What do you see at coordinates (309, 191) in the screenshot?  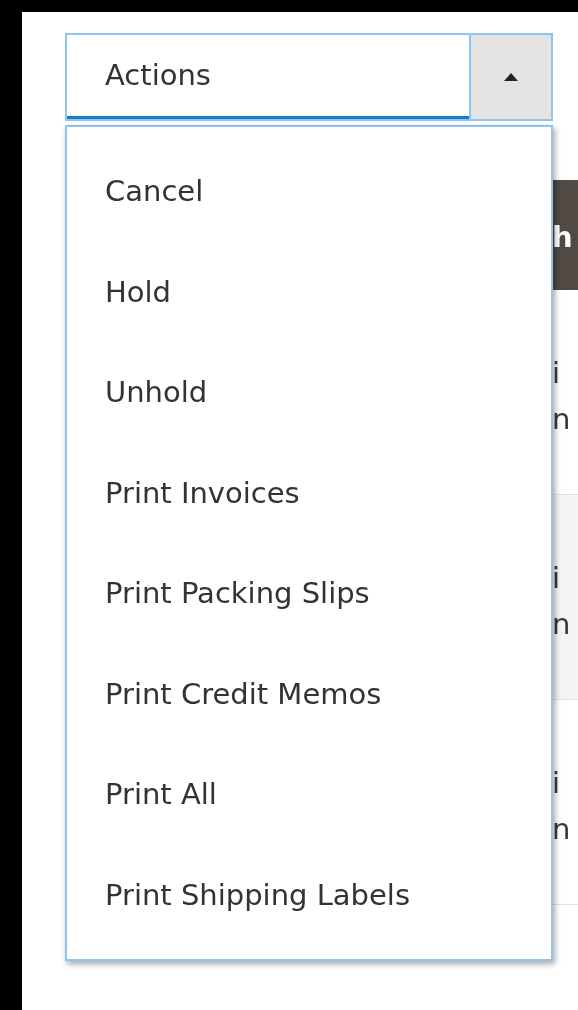 I see `menu-item: Cancel` at bounding box center [309, 191].